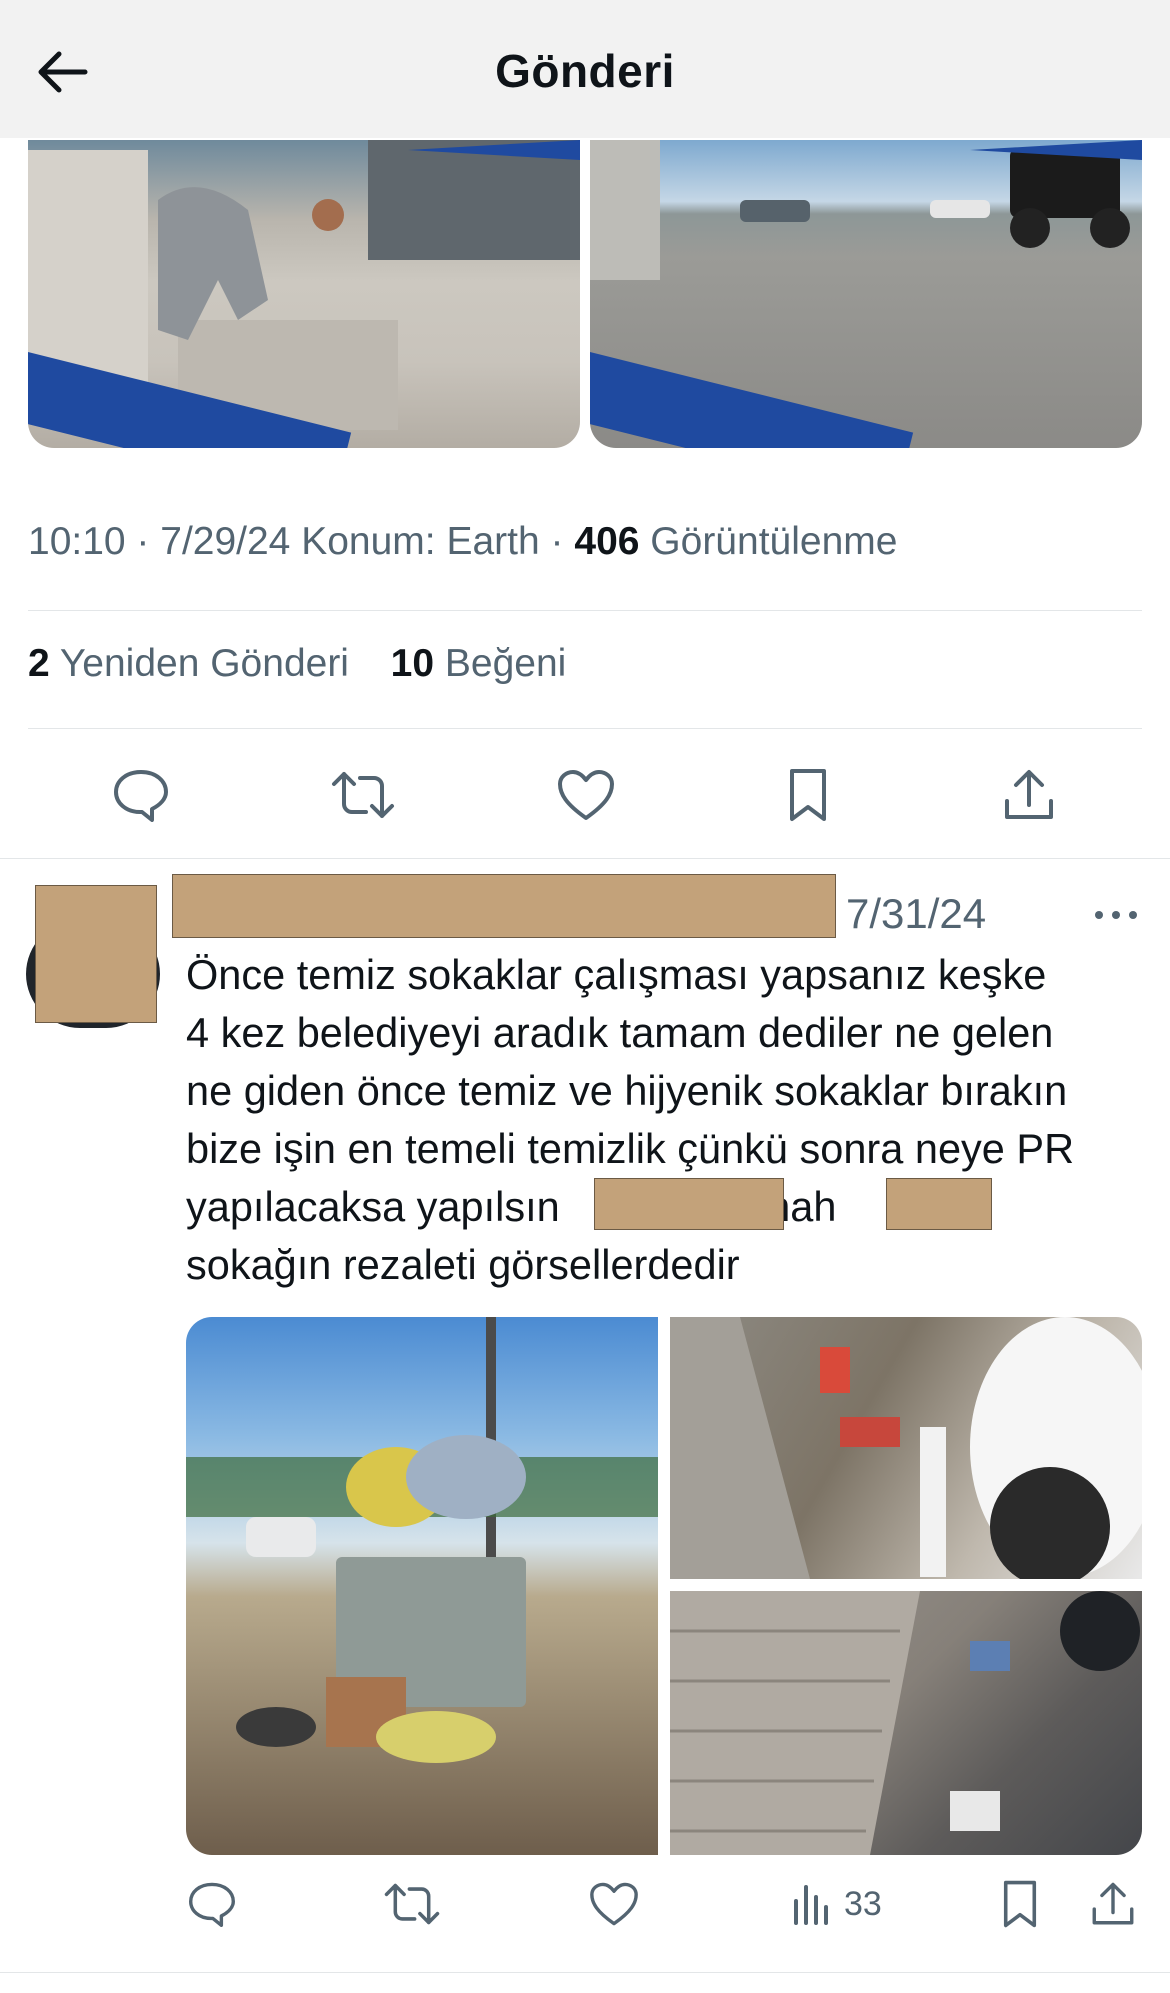  I want to click on post-stats: 2 Yeniden Gönderi 10 Beğeni, so click(297, 664).